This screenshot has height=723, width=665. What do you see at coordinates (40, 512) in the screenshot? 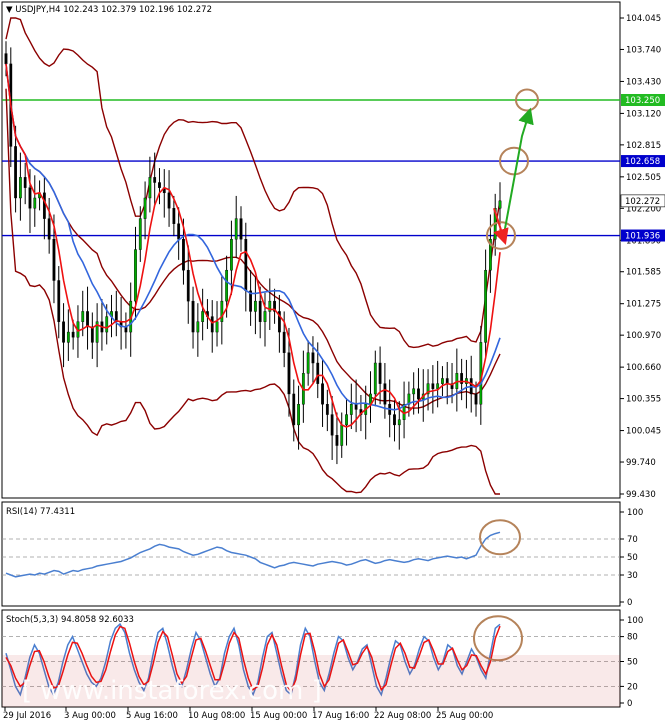
I see `rsi-label: RSI(14) 77.4311` at bounding box center [40, 512].